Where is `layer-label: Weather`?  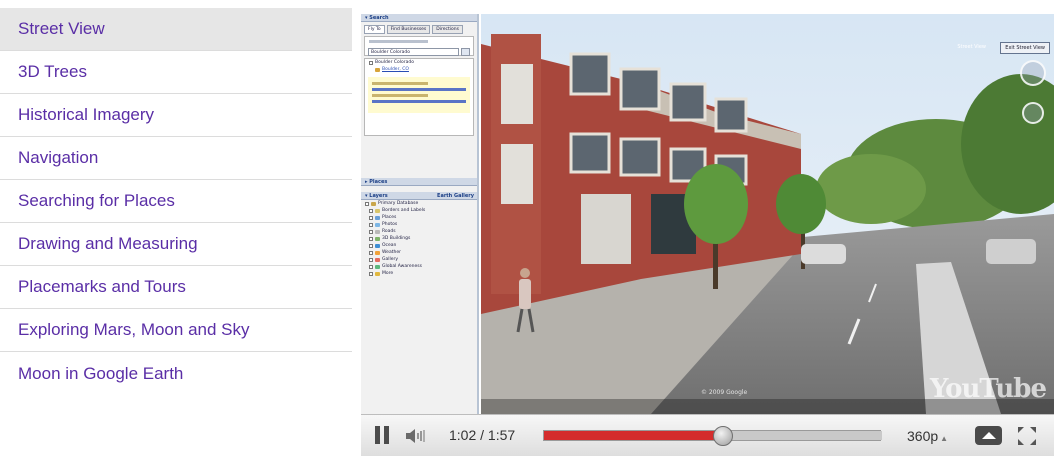 layer-label: Weather is located at coordinates (391, 252).